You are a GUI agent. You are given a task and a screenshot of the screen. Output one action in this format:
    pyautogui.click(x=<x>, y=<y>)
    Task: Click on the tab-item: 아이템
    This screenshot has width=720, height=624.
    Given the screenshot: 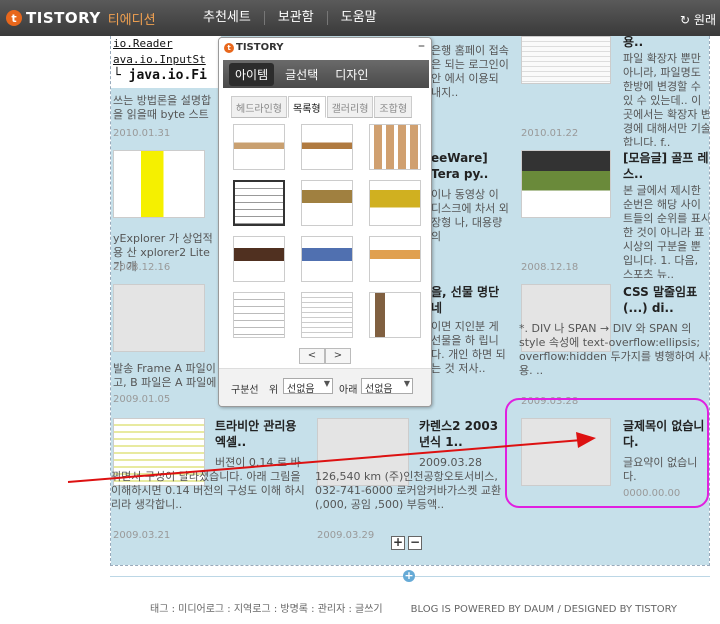 What is the action you would take?
    pyautogui.click(x=252, y=74)
    